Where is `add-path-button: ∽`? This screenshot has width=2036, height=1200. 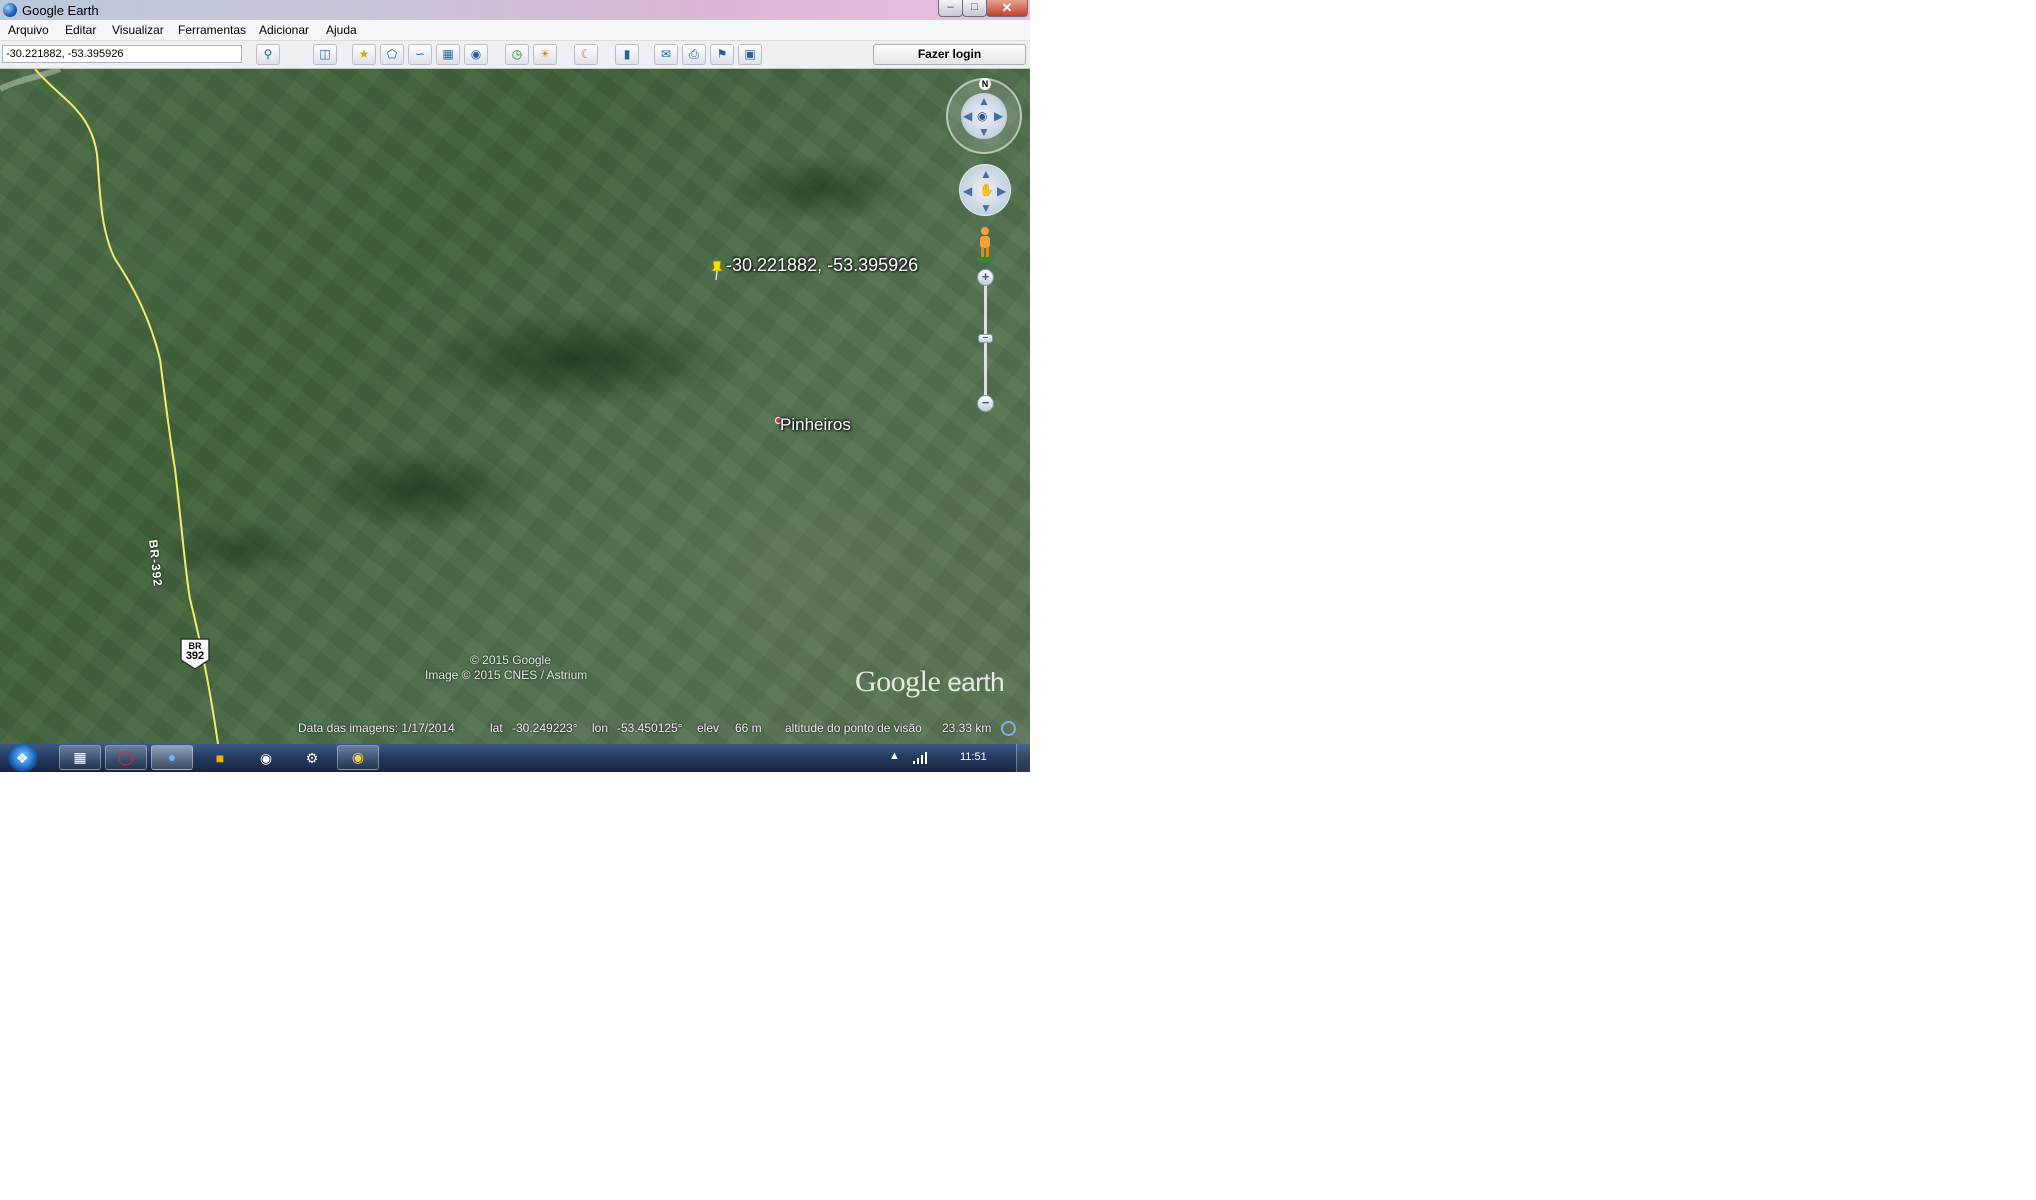
add-path-button: ∽ is located at coordinates (420, 54).